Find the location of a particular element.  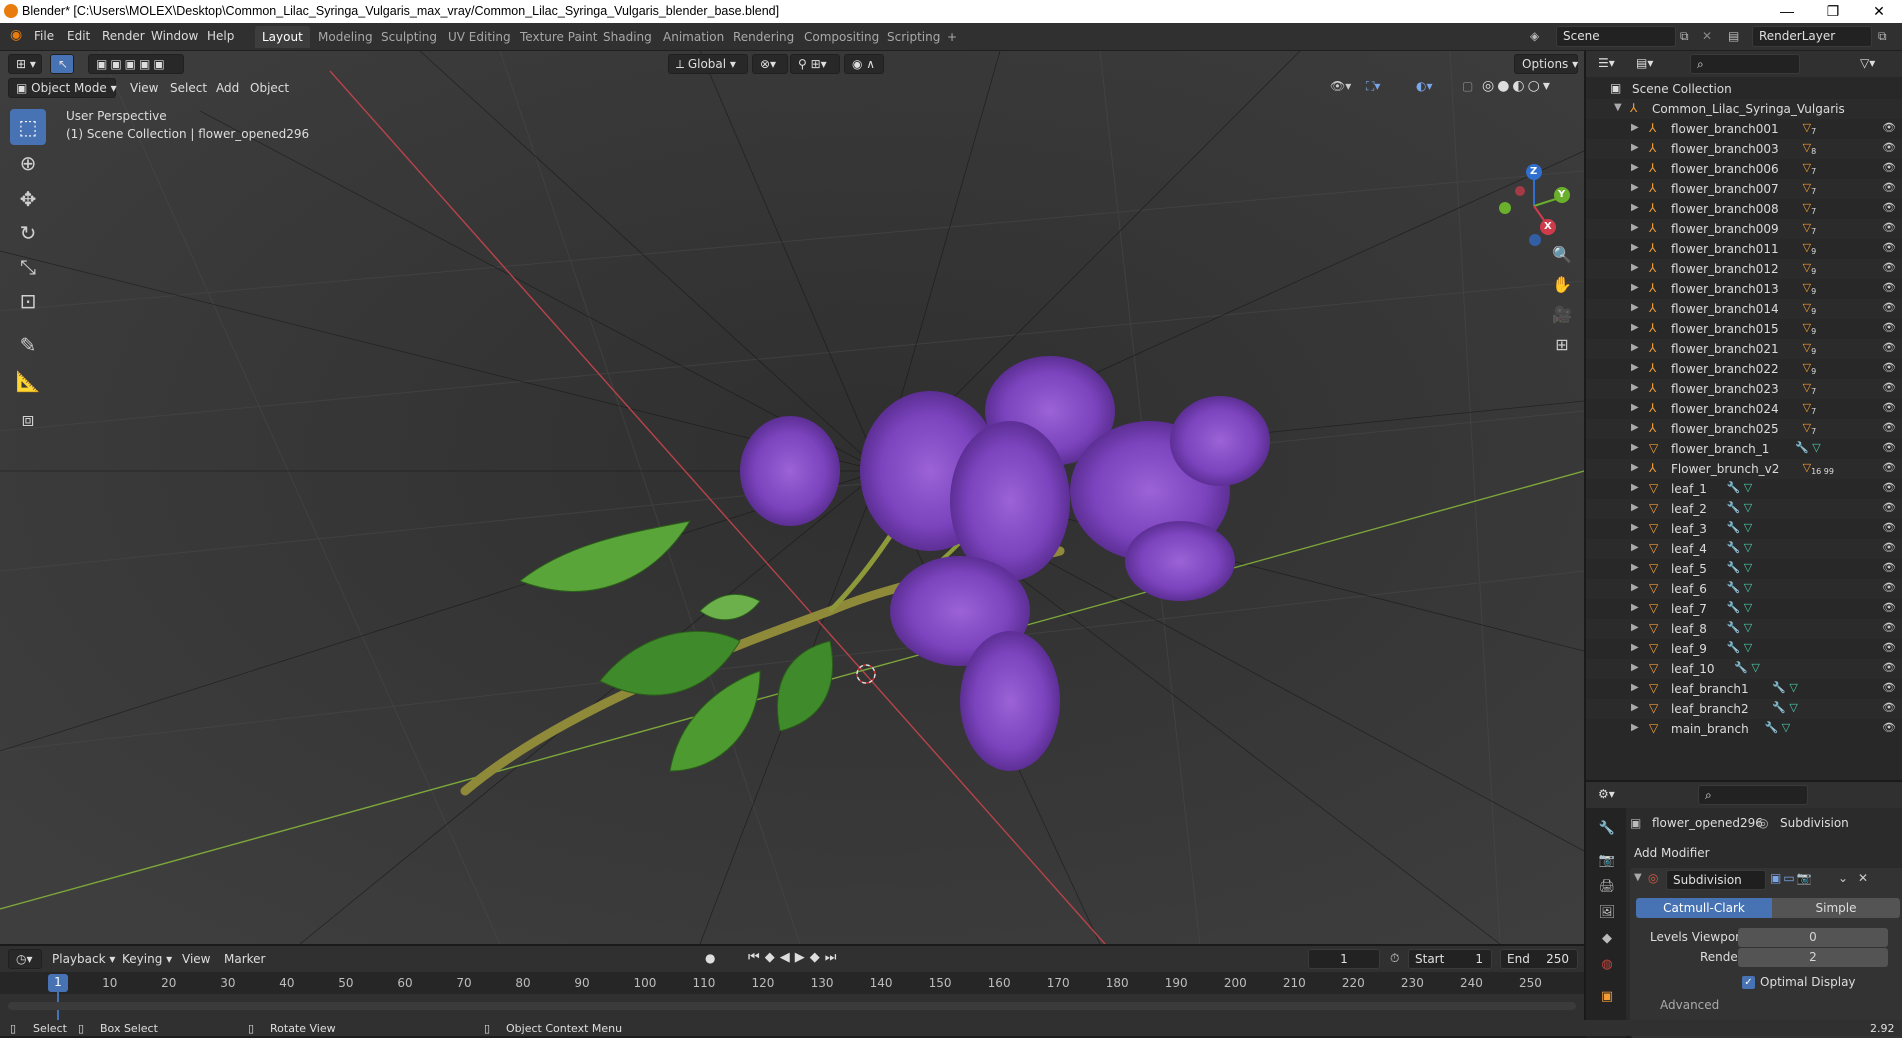

zoom-icon: 🔍 is located at coordinates (1562, 255).